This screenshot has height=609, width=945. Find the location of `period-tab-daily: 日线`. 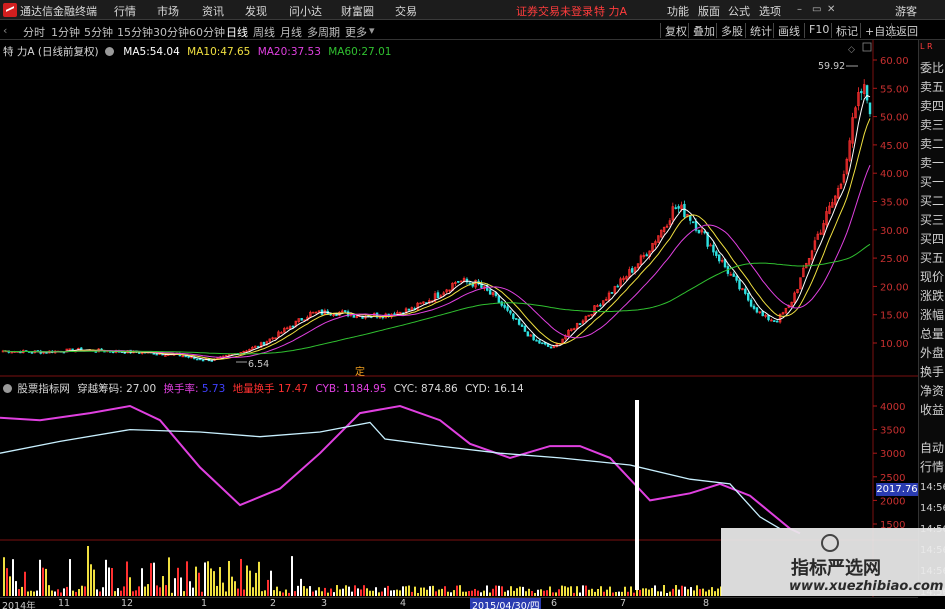

period-tab-daily: 日线 is located at coordinates (237, 32).